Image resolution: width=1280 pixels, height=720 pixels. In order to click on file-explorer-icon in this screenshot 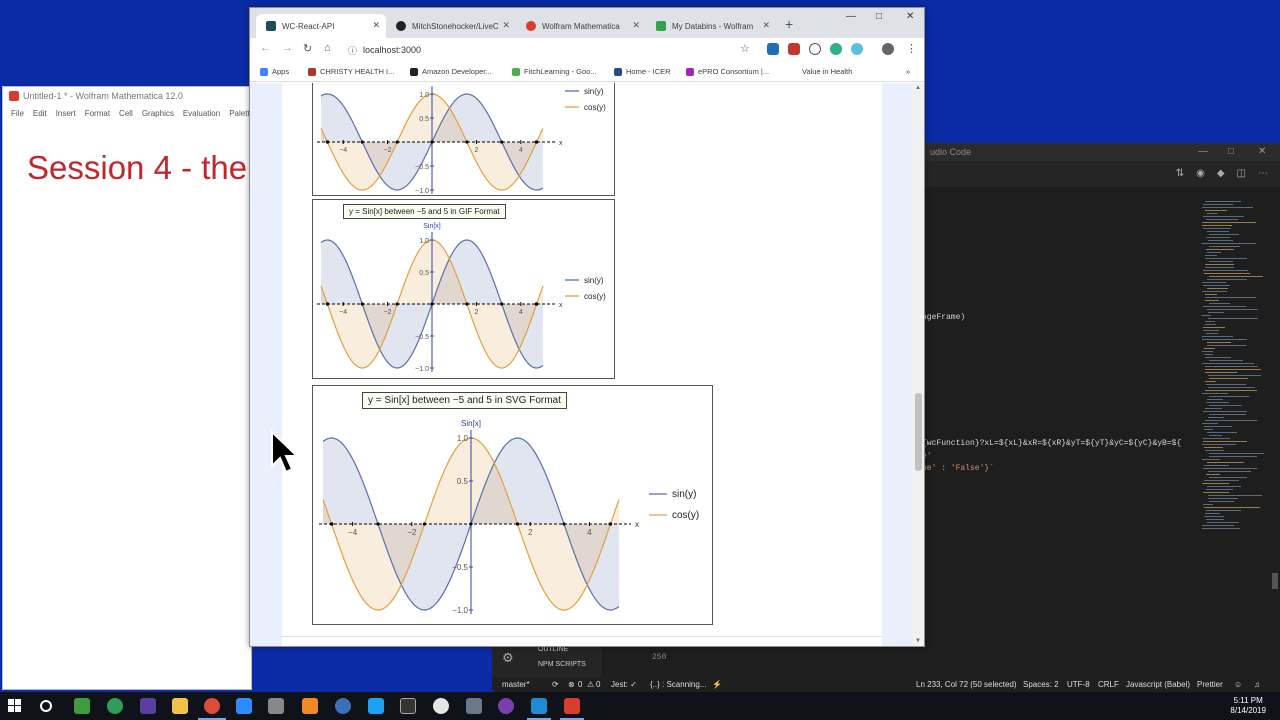, I will do `click(180, 706)`.